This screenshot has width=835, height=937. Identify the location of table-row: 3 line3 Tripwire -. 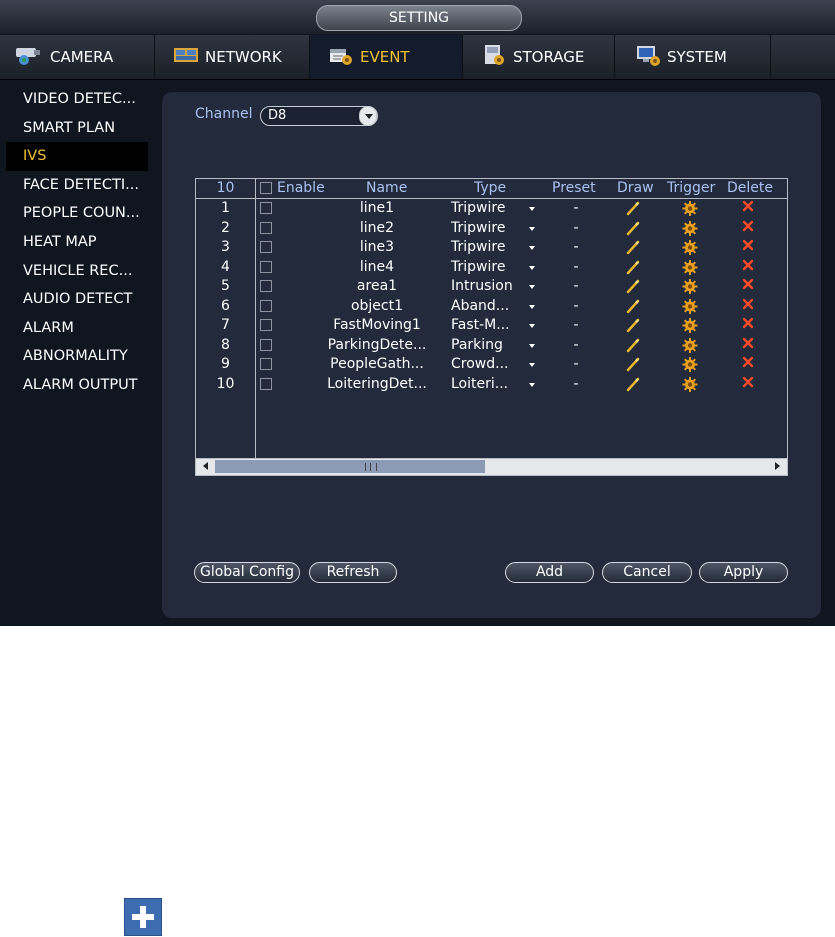
(491, 248).